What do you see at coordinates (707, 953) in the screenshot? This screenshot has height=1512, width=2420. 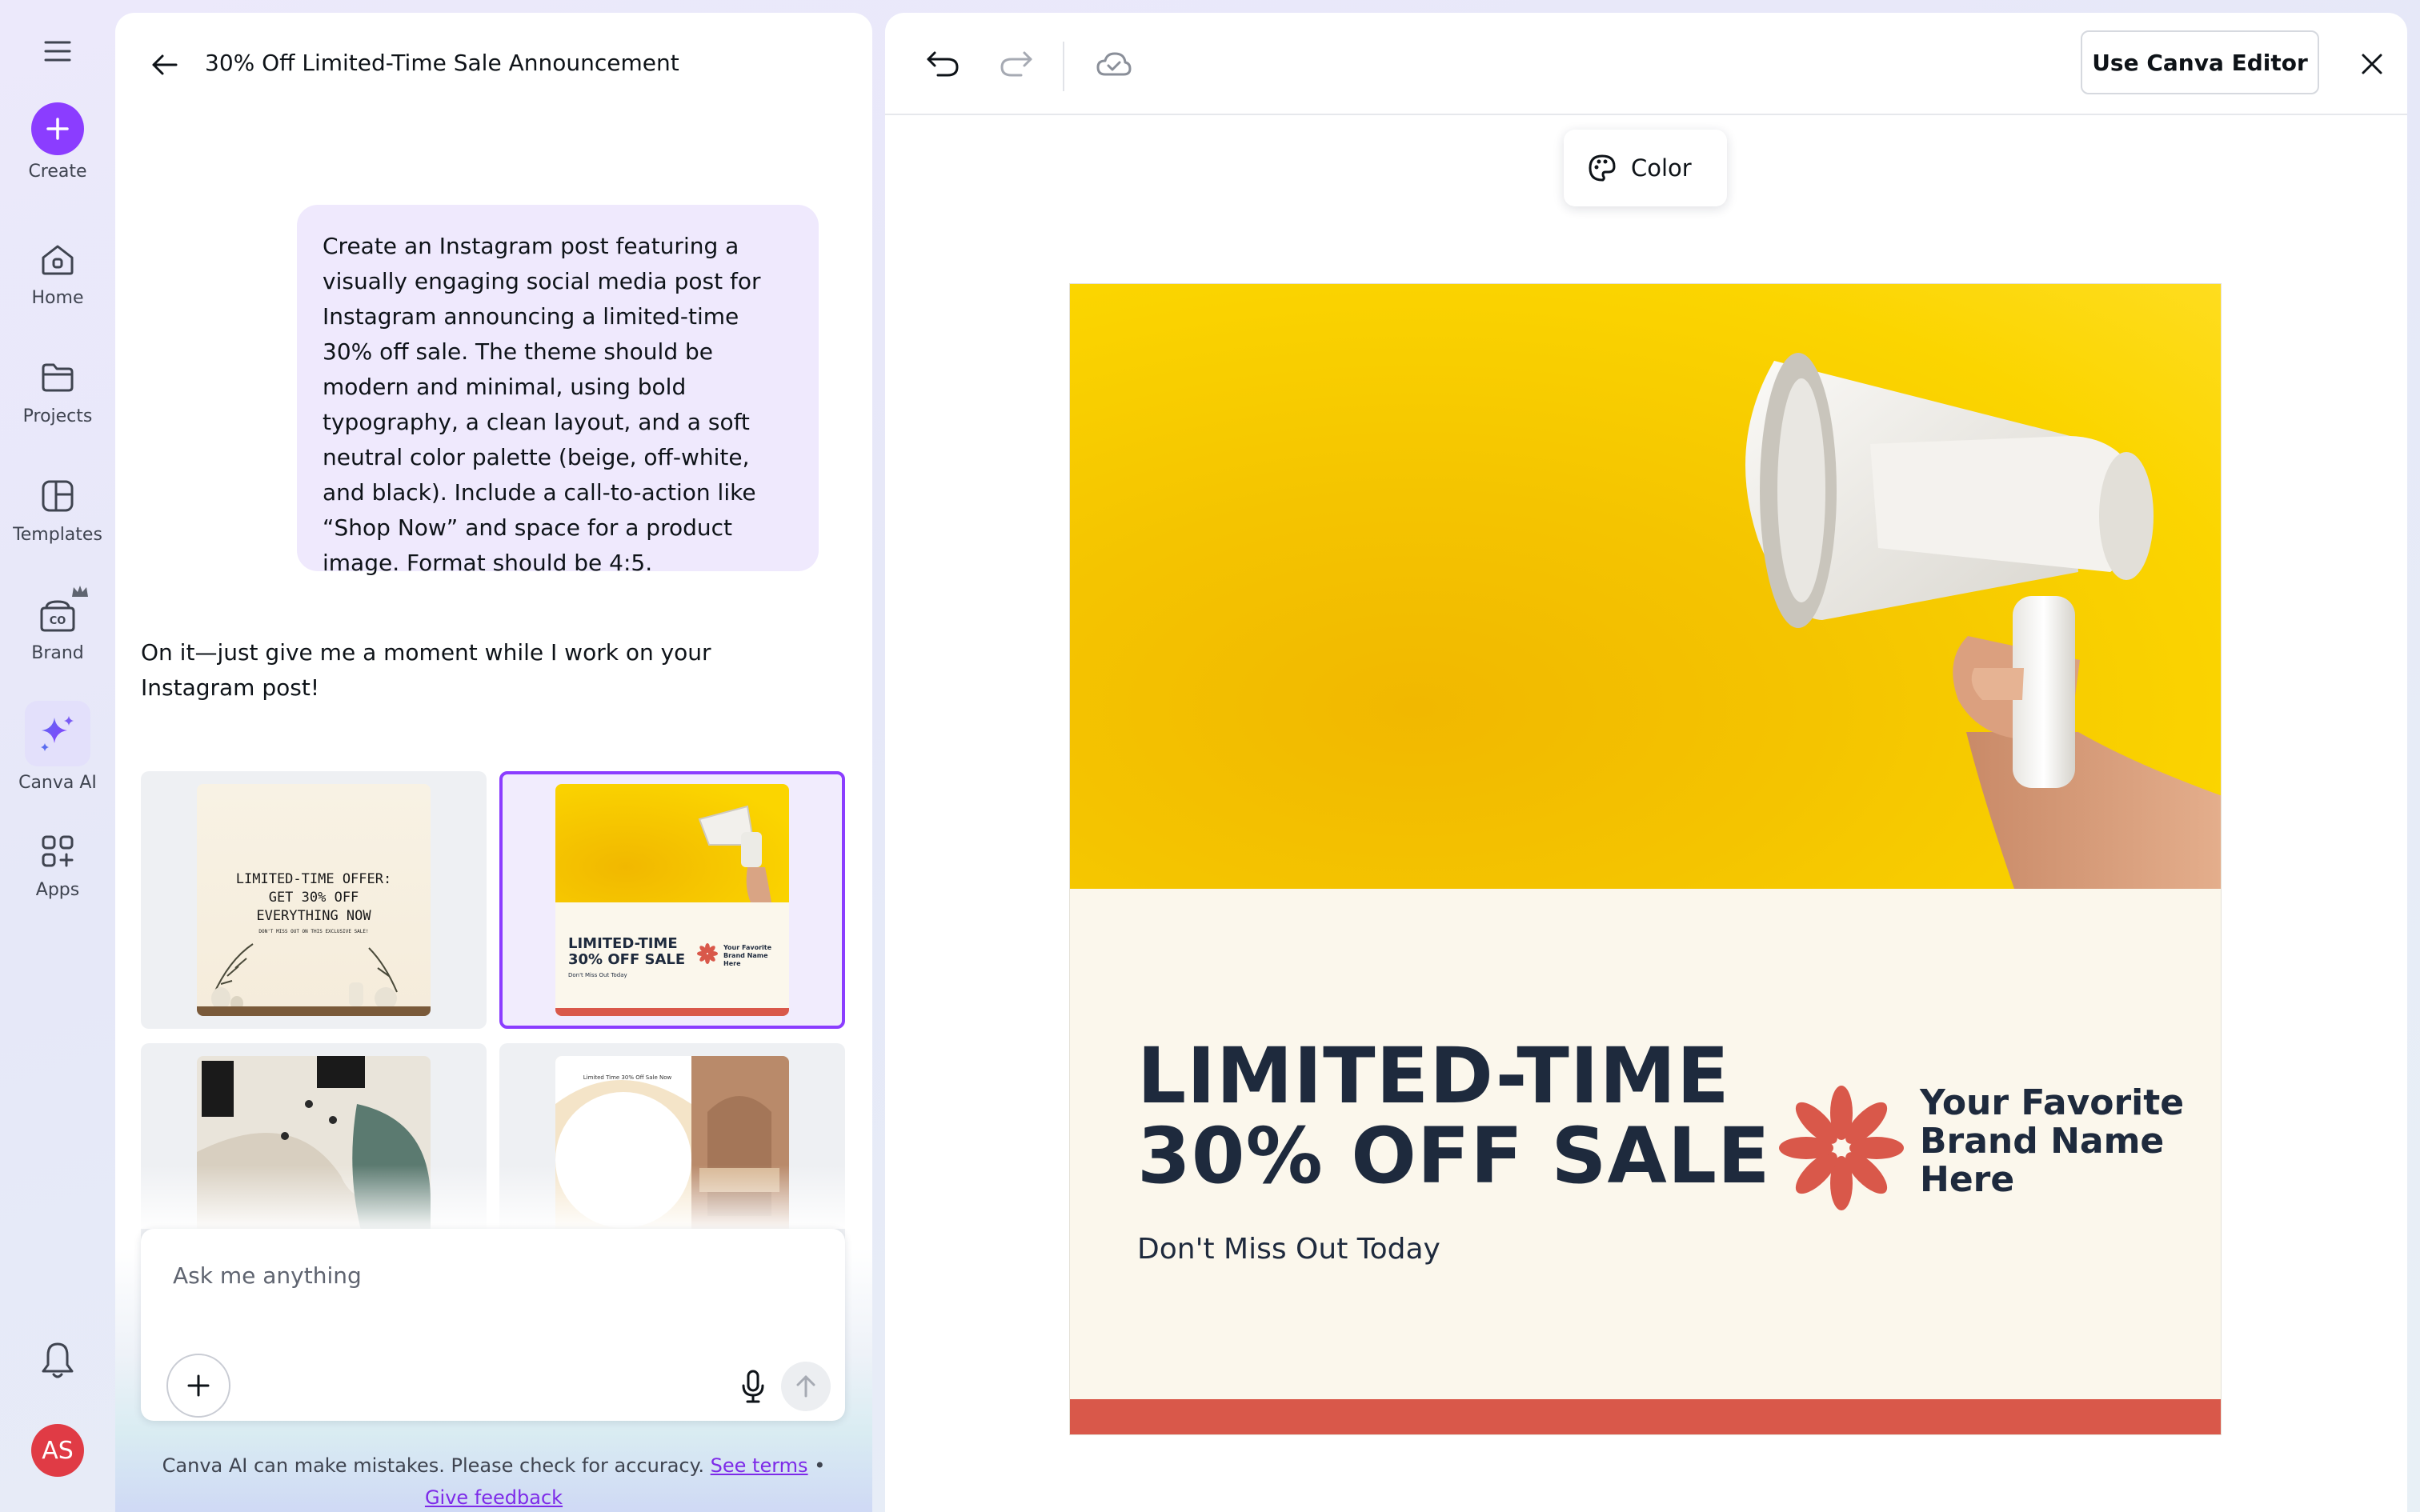 I see `thumb2-flower-logo` at bounding box center [707, 953].